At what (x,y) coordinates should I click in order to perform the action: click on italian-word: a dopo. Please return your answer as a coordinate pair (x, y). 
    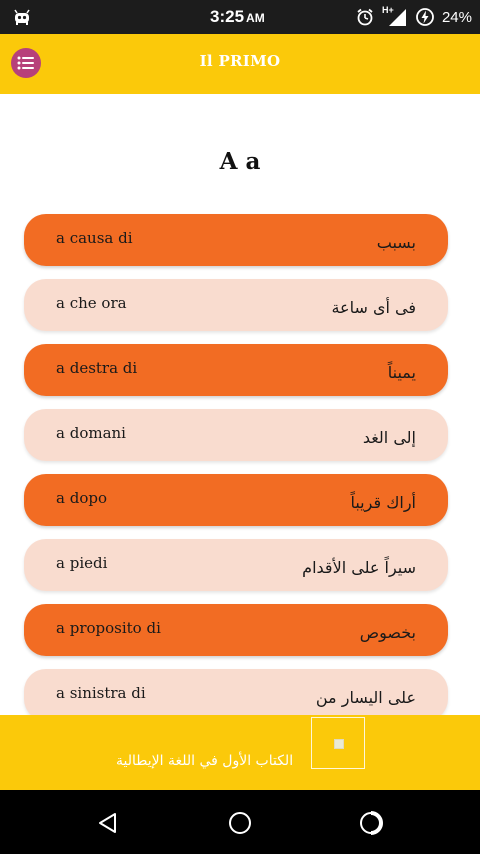
    Looking at the image, I should click on (81, 498).